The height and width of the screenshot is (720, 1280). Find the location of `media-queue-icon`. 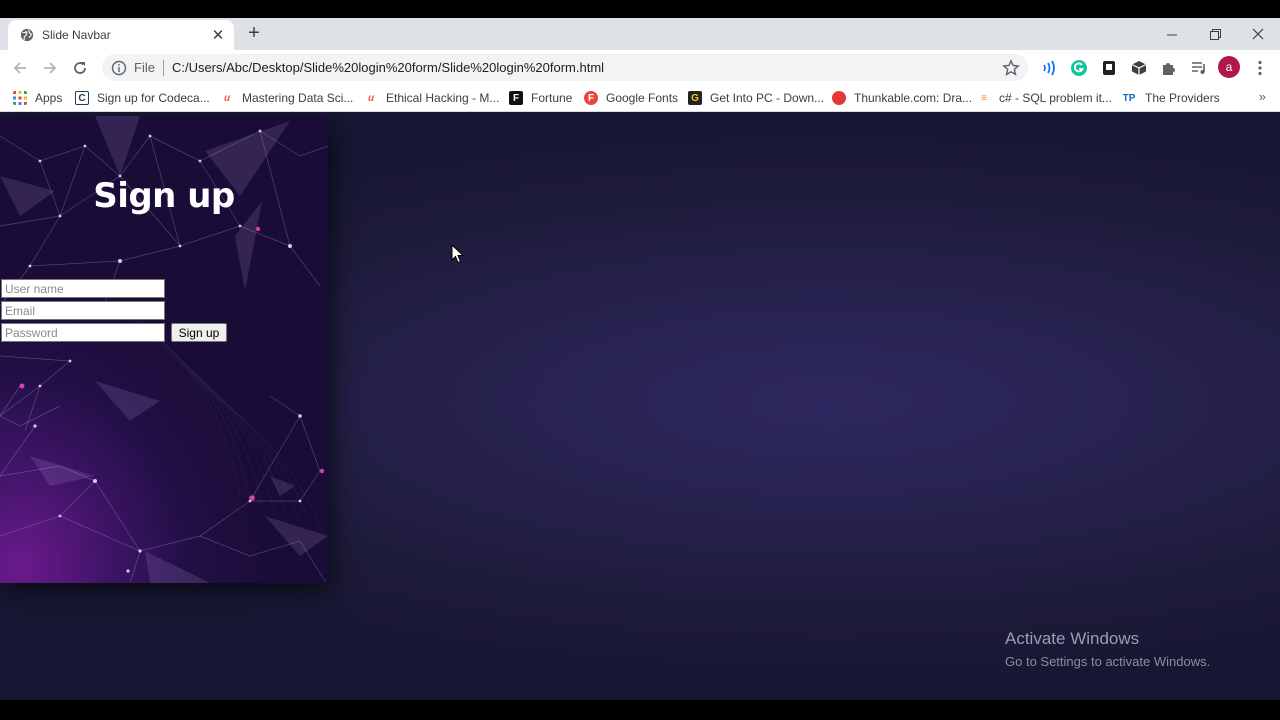

media-queue-icon is located at coordinates (1199, 68).